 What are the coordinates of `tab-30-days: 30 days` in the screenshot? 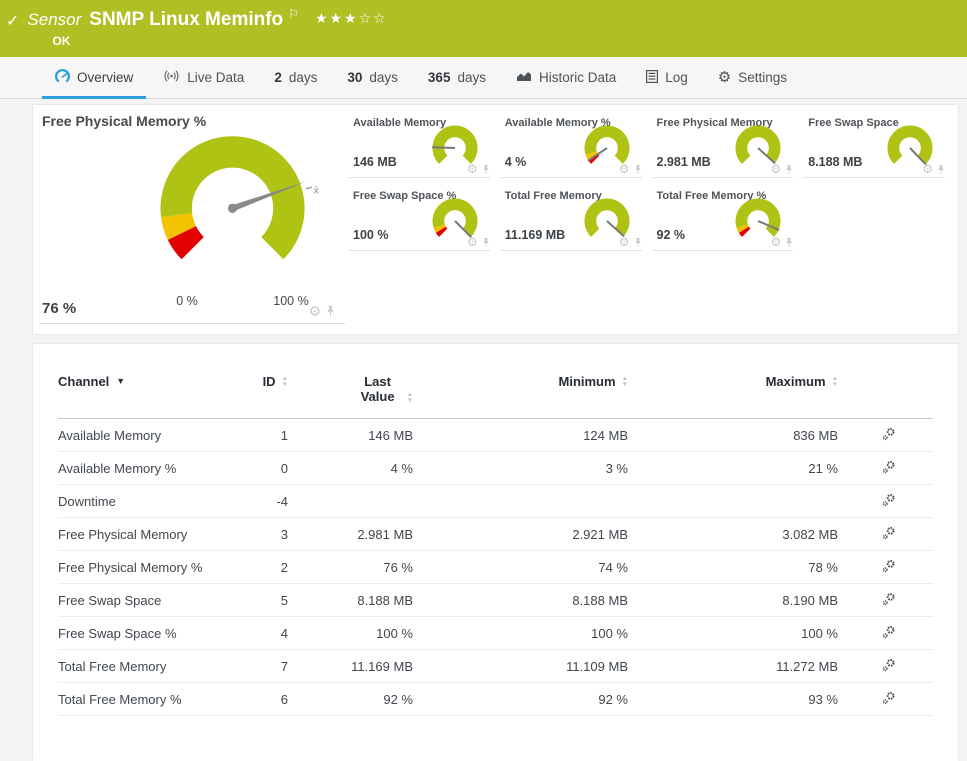 It's located at (372, 77).